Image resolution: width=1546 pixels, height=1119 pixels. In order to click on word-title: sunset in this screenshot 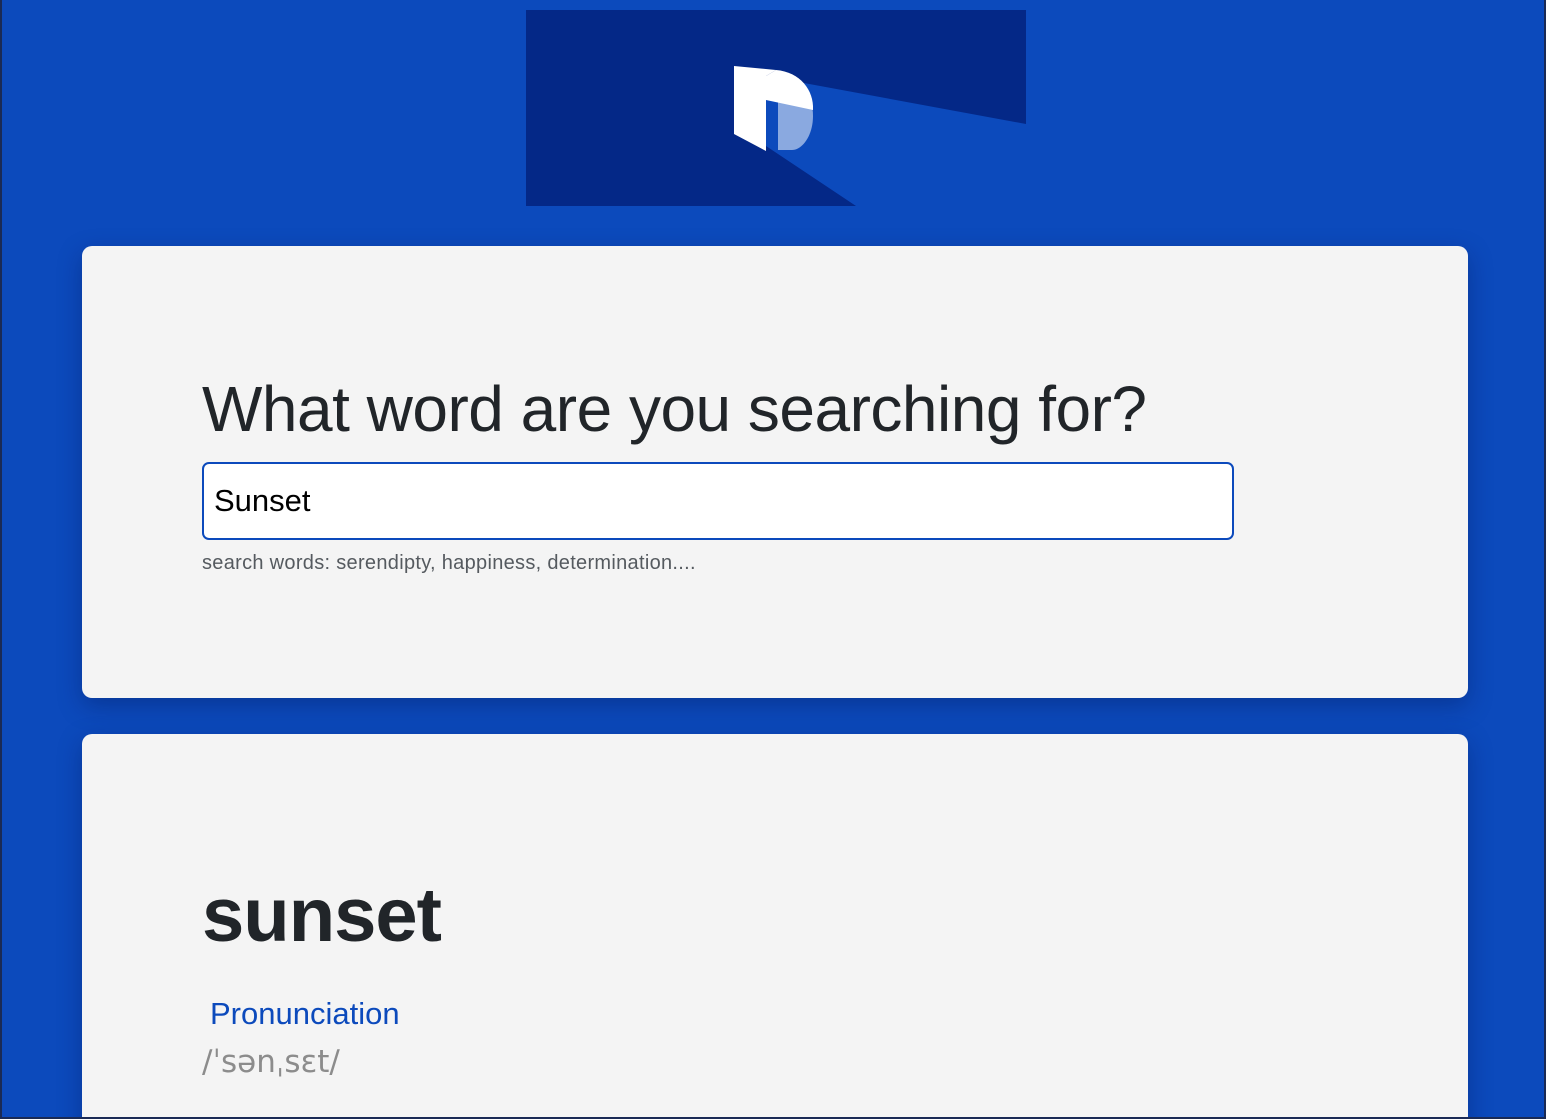, I will do `click(322, 915)`.